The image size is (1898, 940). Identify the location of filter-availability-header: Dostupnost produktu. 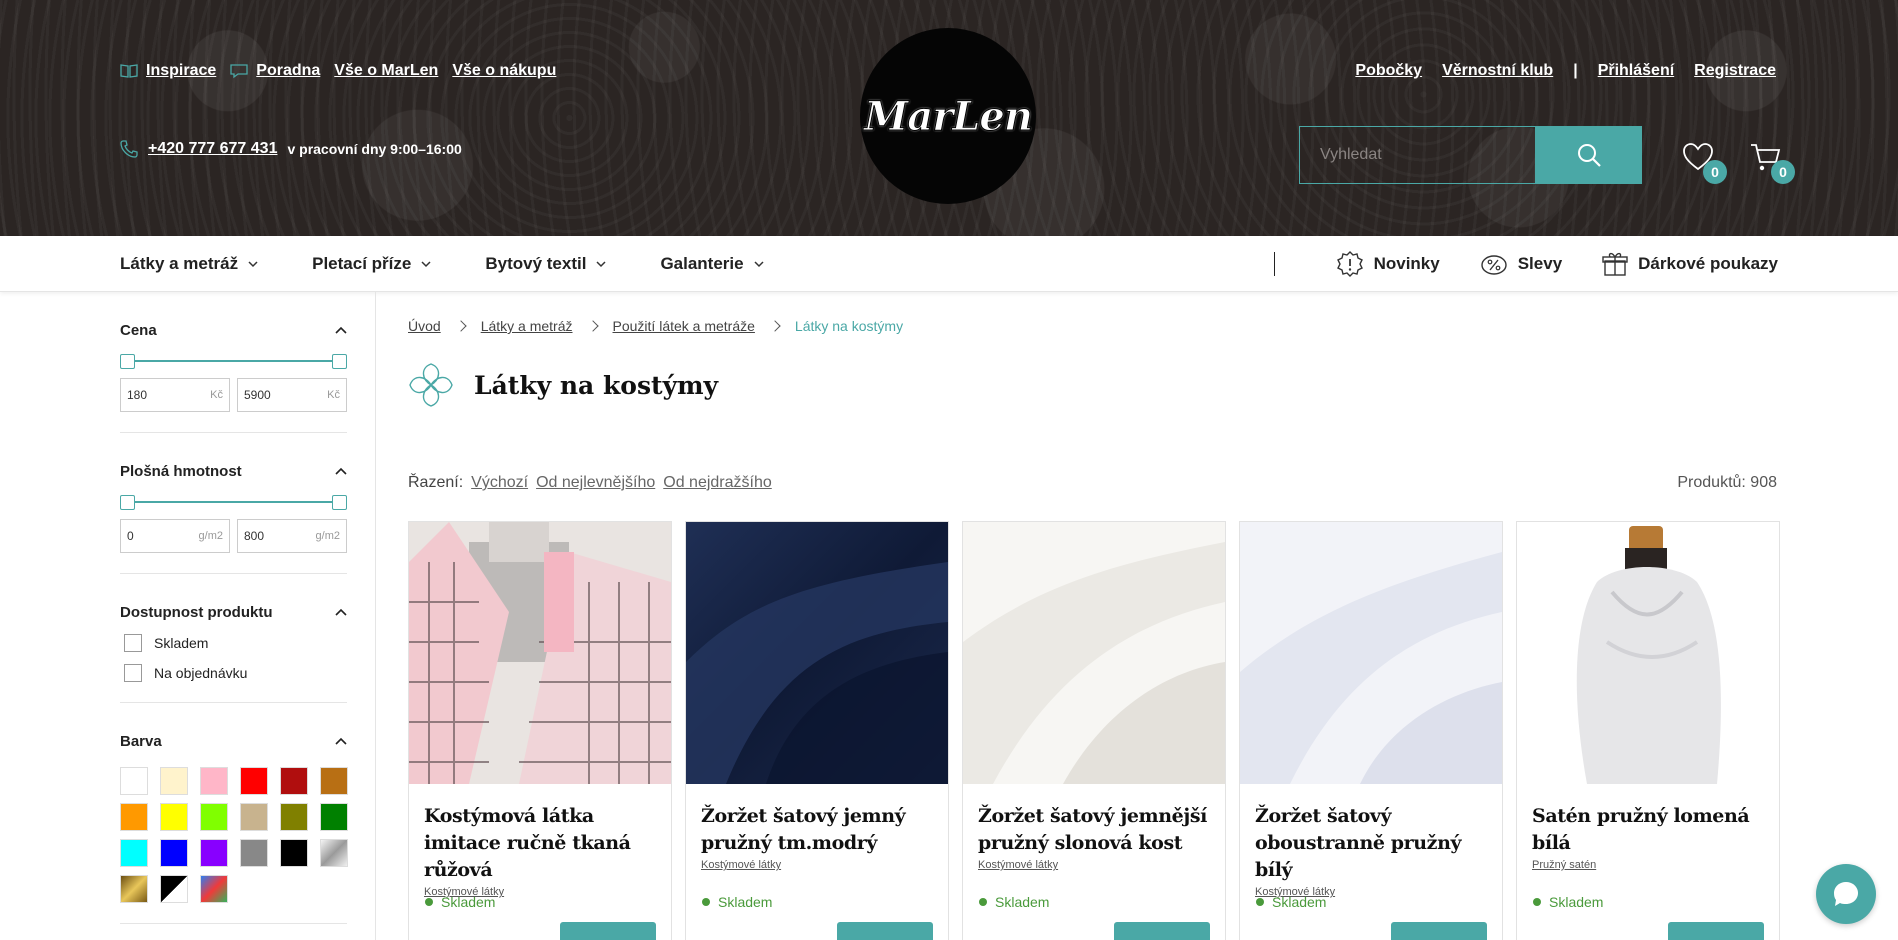
(233, 612).